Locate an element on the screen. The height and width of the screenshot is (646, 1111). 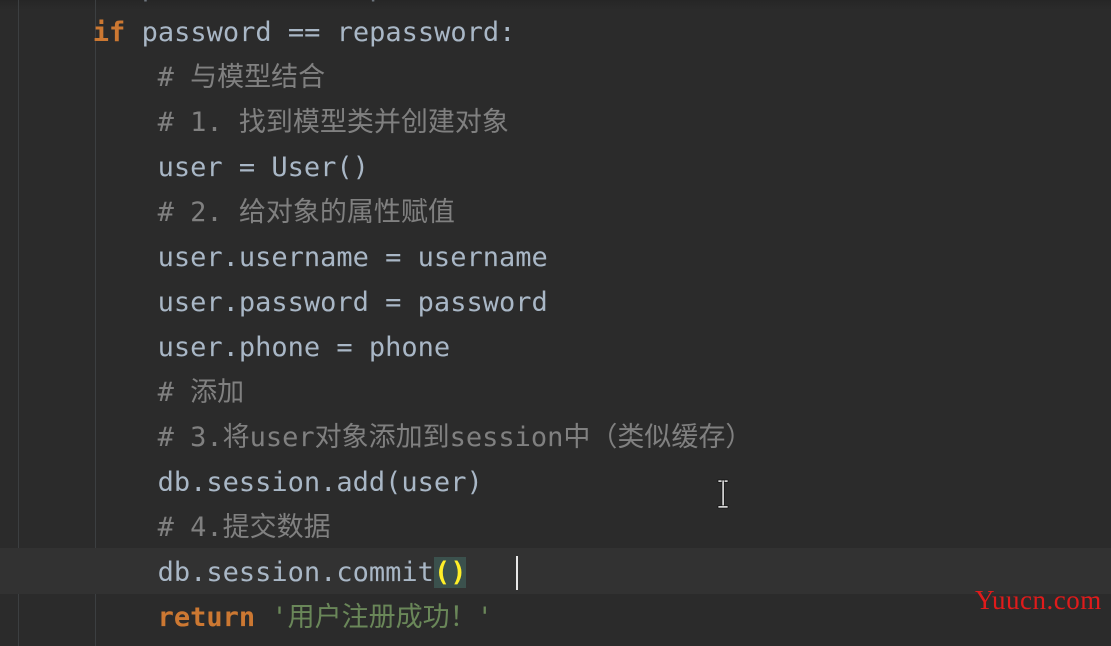
code-token-plain: db.session.add(user) is located at coordinates (320, 482).